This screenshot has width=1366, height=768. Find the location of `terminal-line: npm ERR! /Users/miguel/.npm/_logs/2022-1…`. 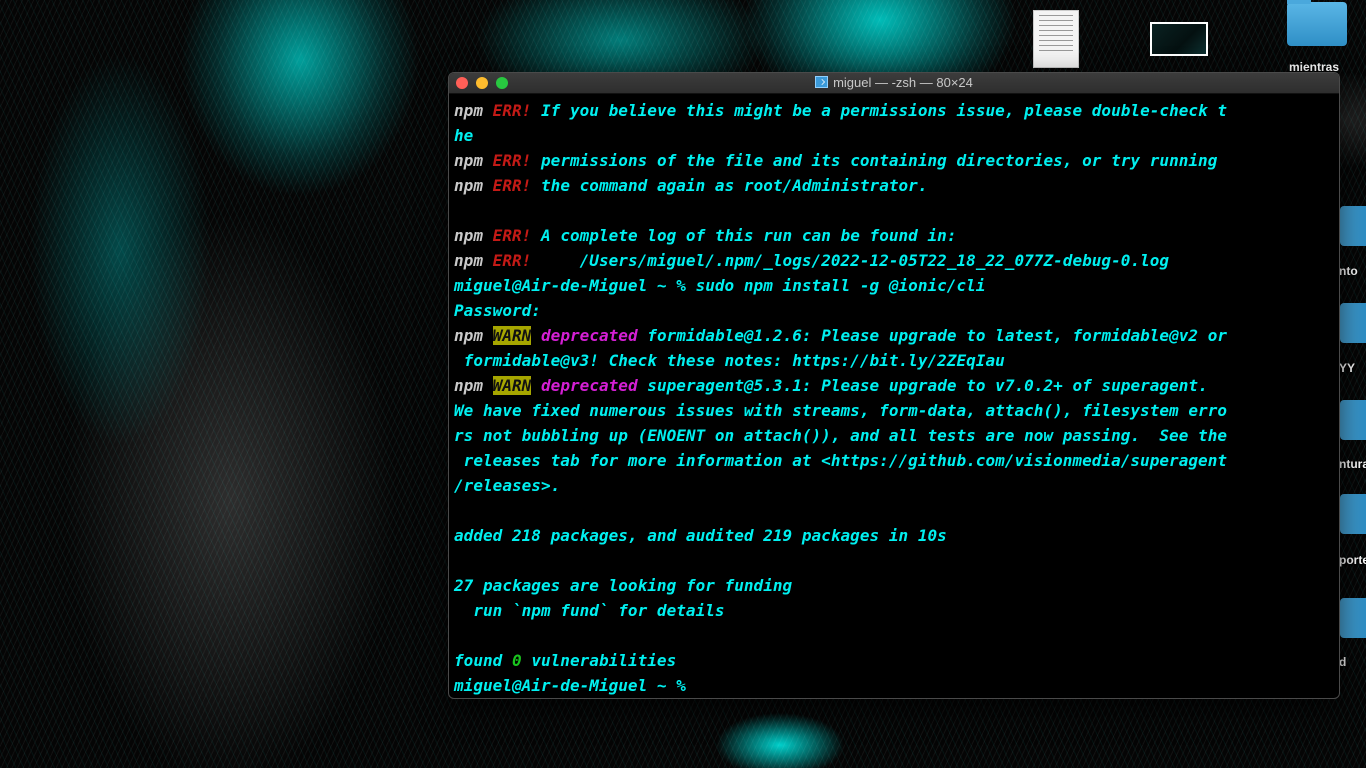

terminal-line: npm ERR! /Users/miguel/.npm/_logs/2022-1… is located at coordinates (896, 260).